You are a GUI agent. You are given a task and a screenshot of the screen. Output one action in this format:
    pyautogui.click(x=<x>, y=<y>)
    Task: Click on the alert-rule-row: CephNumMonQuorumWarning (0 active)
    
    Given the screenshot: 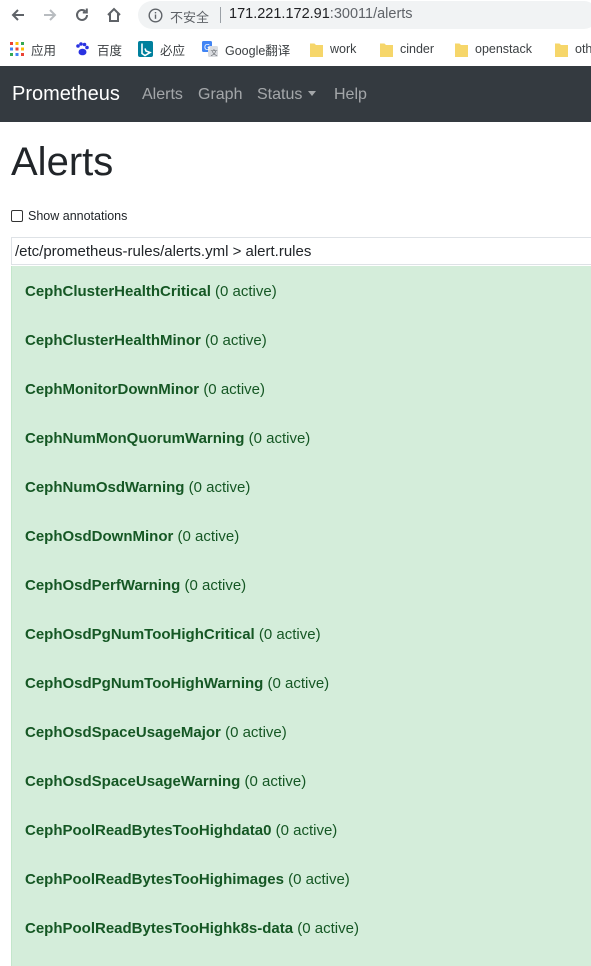 What is the action you would take?
    pyautogui.click(x=167, y=441)
    